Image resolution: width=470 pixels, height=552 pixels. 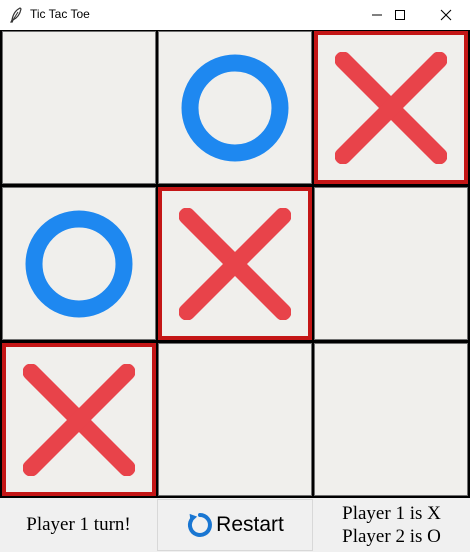 What do you see at coordinates (79, 107) in the screenshot?
I see `board-cell-r1-c1` at bounding box center [79, 107].